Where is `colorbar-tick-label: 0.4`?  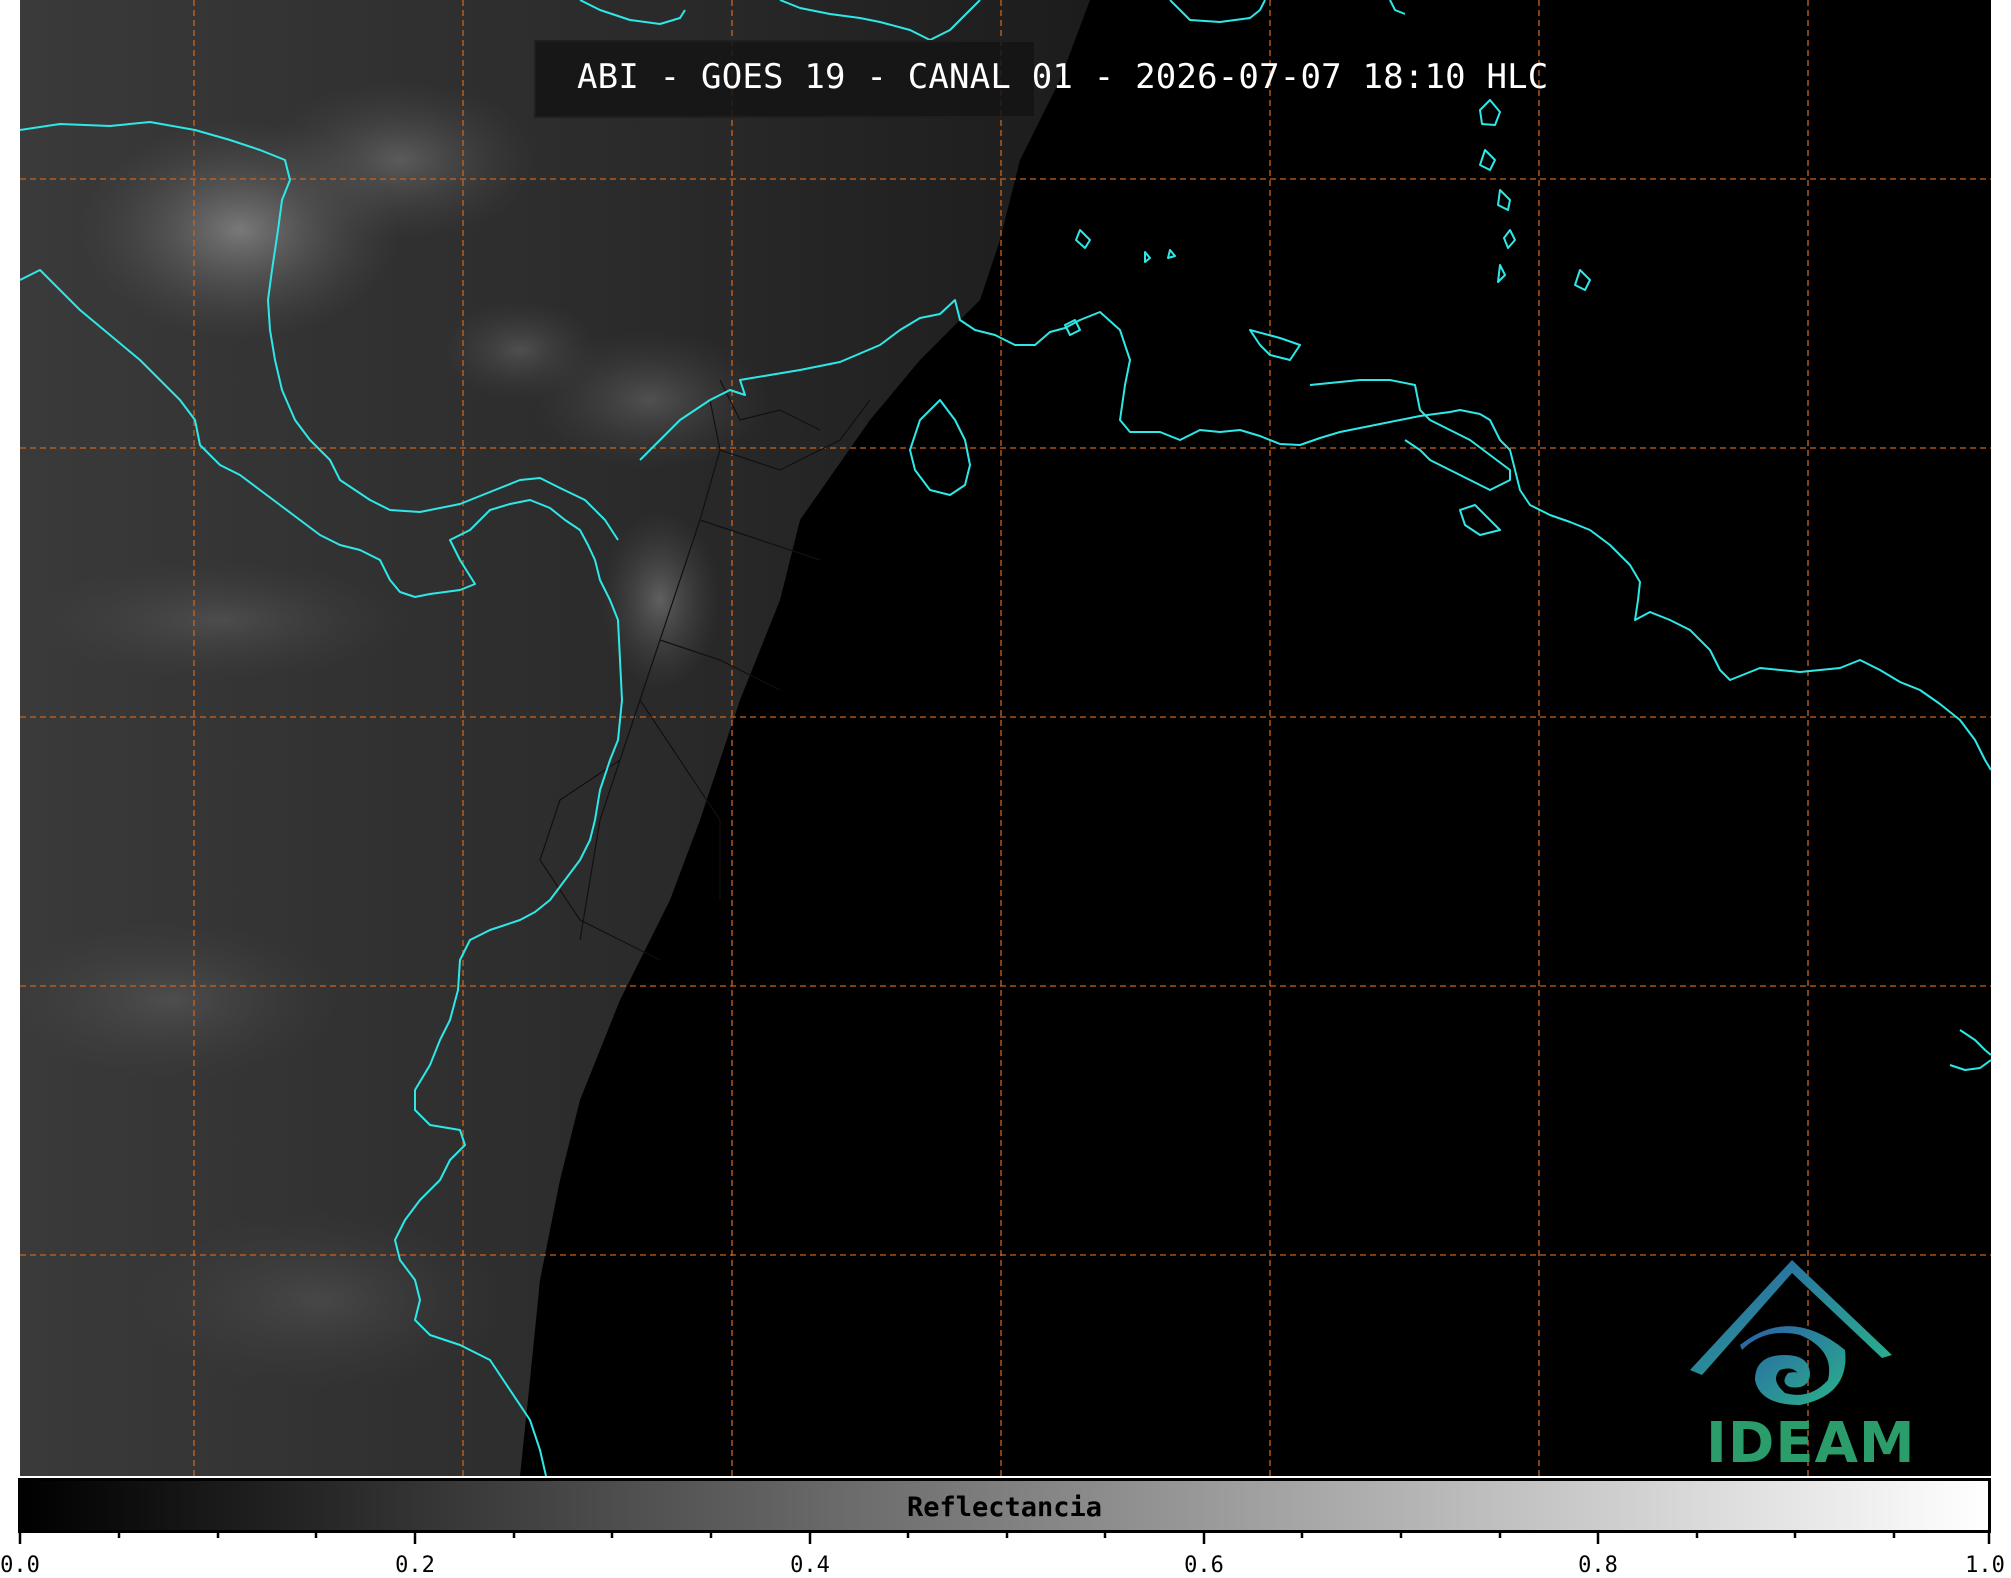 colorbar-tick-label: 0.4 is located at coordinates (810, 1565).